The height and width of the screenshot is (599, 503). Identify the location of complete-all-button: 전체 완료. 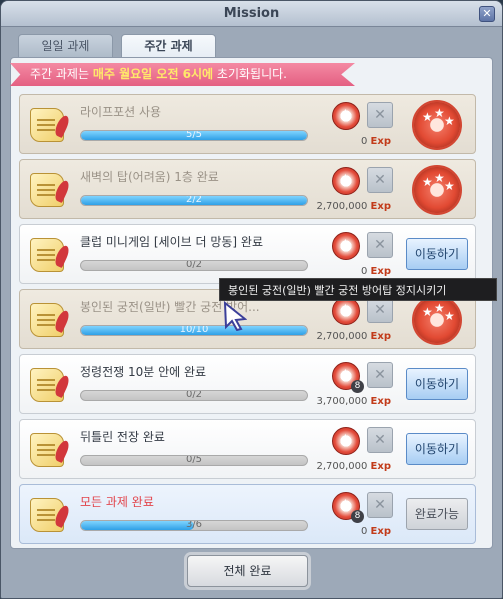
(247, 571).